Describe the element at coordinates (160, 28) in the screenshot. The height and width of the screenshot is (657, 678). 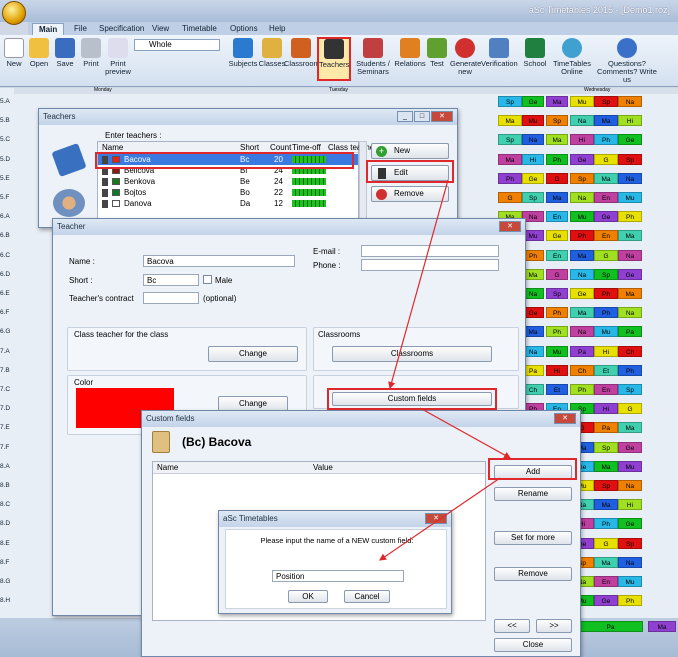
I see `tab-view: View` at that location.